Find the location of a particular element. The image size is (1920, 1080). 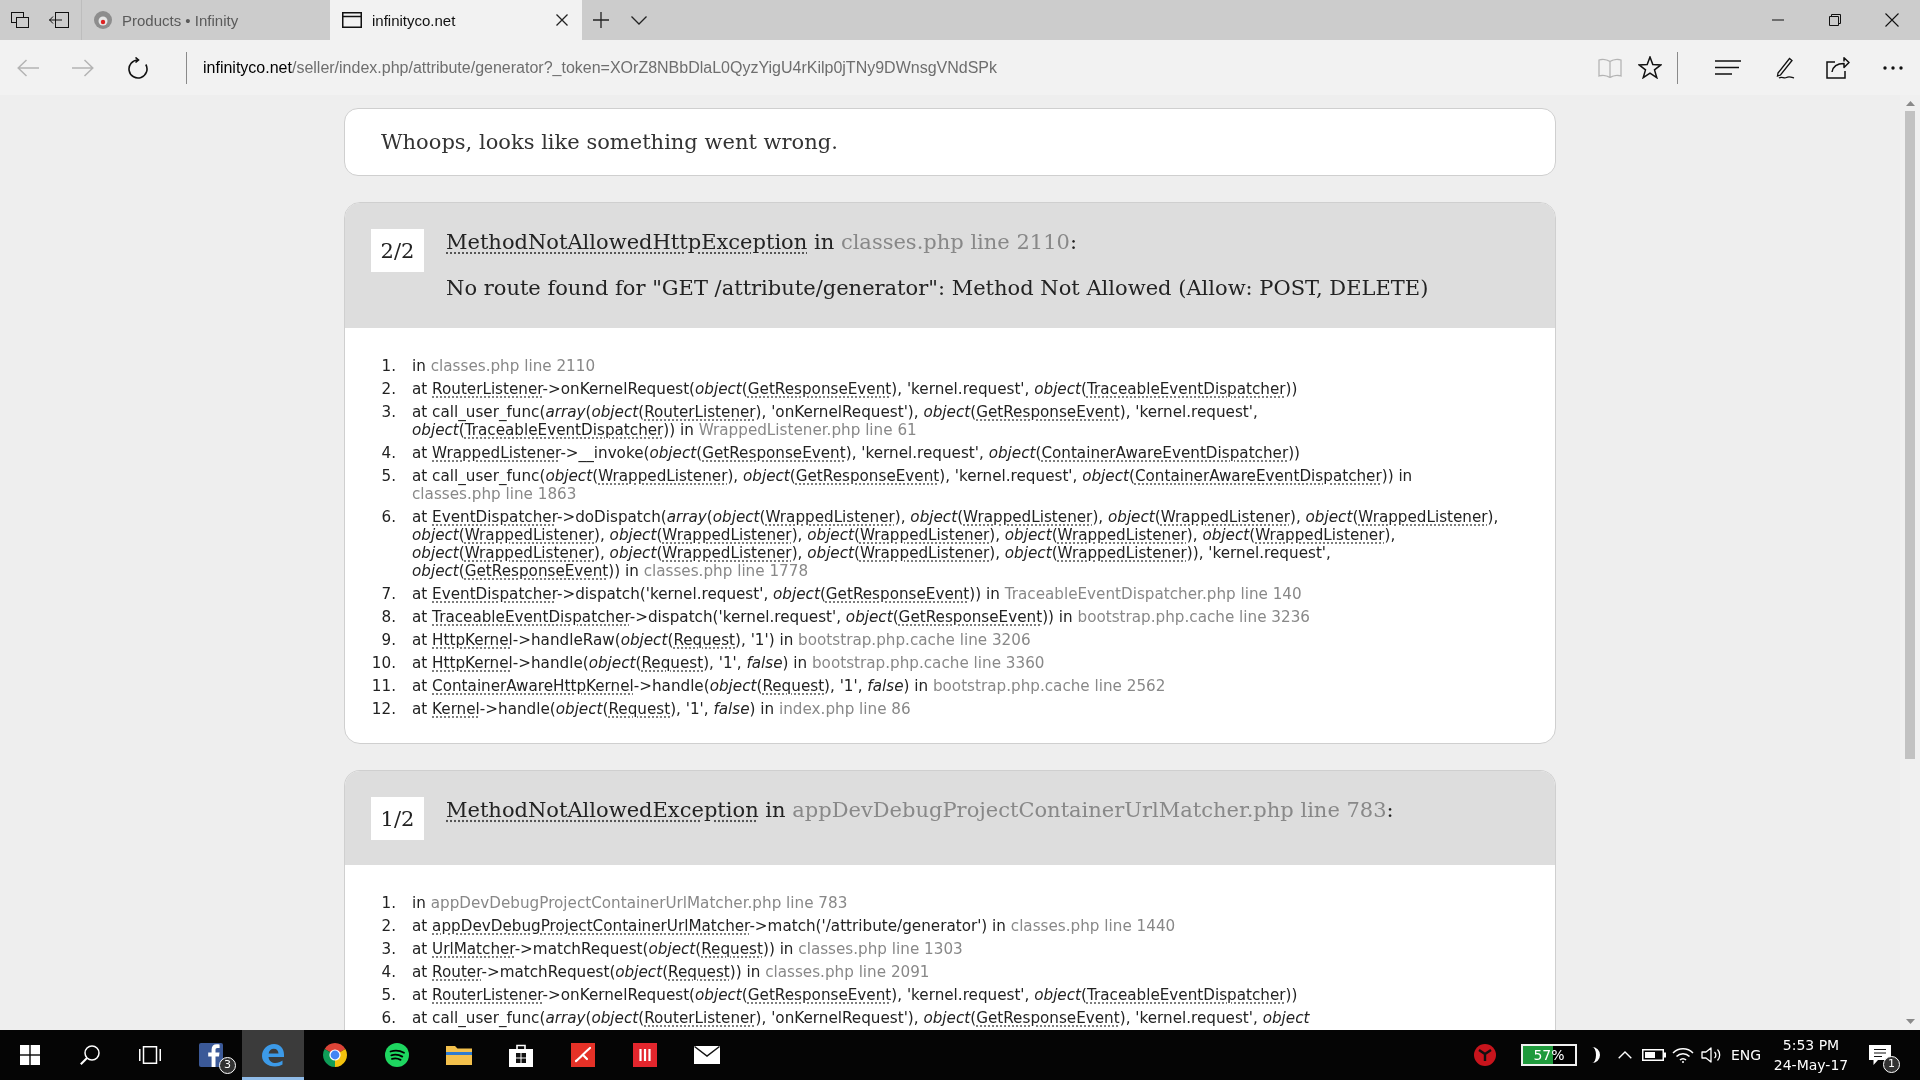

trace-line: at EventDispatcher->doDispatch(array(object(WrappedListener), object(WrappedListener), object(WrappedListener), object(WrappedListener), object(WrappedListener), object(WrappedListener), object(WrappedListener), object(WrappedListener), object(WrappedListener), object(WrappedListener), object(WrappedListener), object(WrappedListener), object(WrappedListener)), 'kernel.request', object(GetResponseEvent)) in classes.php line 1778 is located at coordinates (956, 544).